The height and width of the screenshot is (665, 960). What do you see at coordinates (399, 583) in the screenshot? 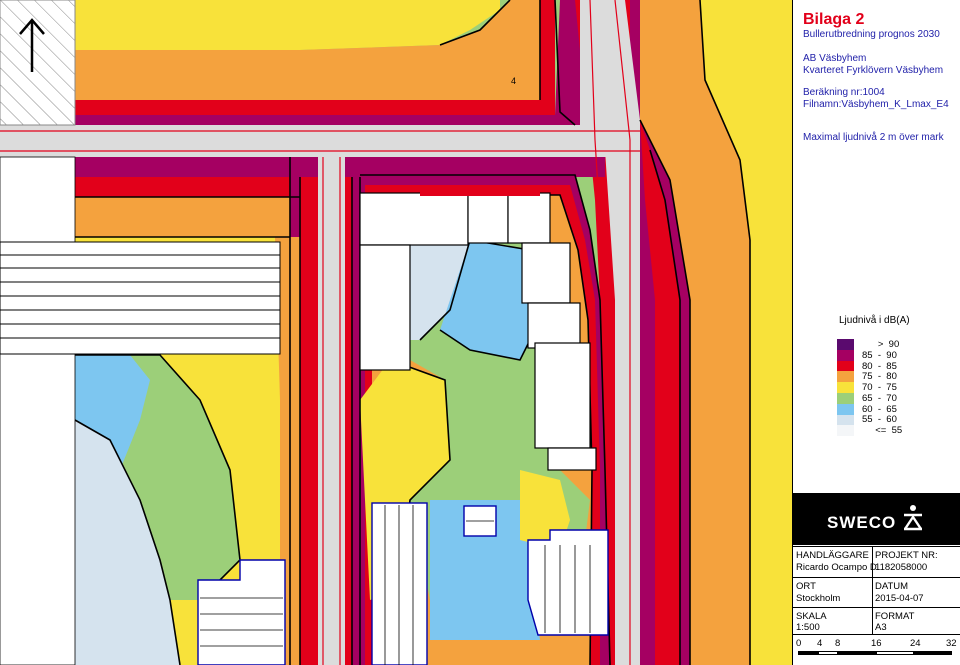
I see `building-new` at bounding box center [399, 583].